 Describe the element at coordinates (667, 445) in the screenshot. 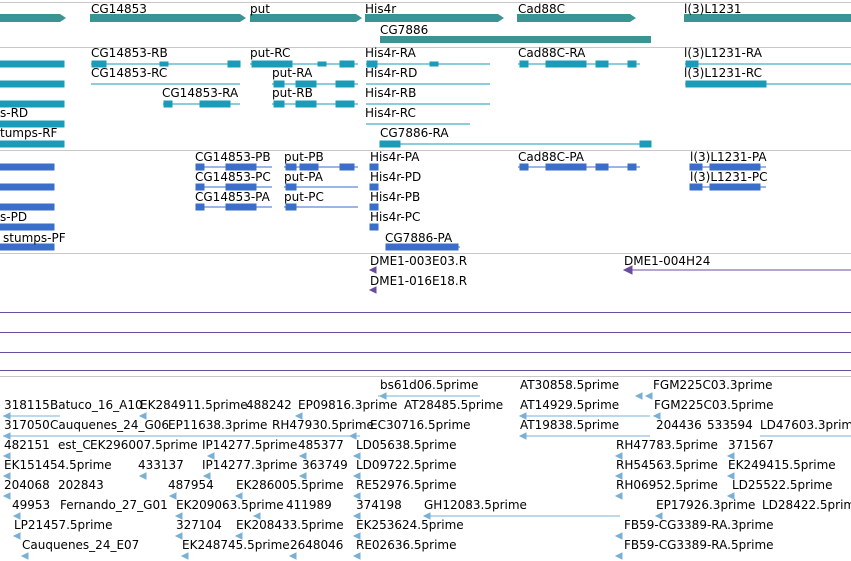

I see `est-label: RH47783.5prime` at that location.